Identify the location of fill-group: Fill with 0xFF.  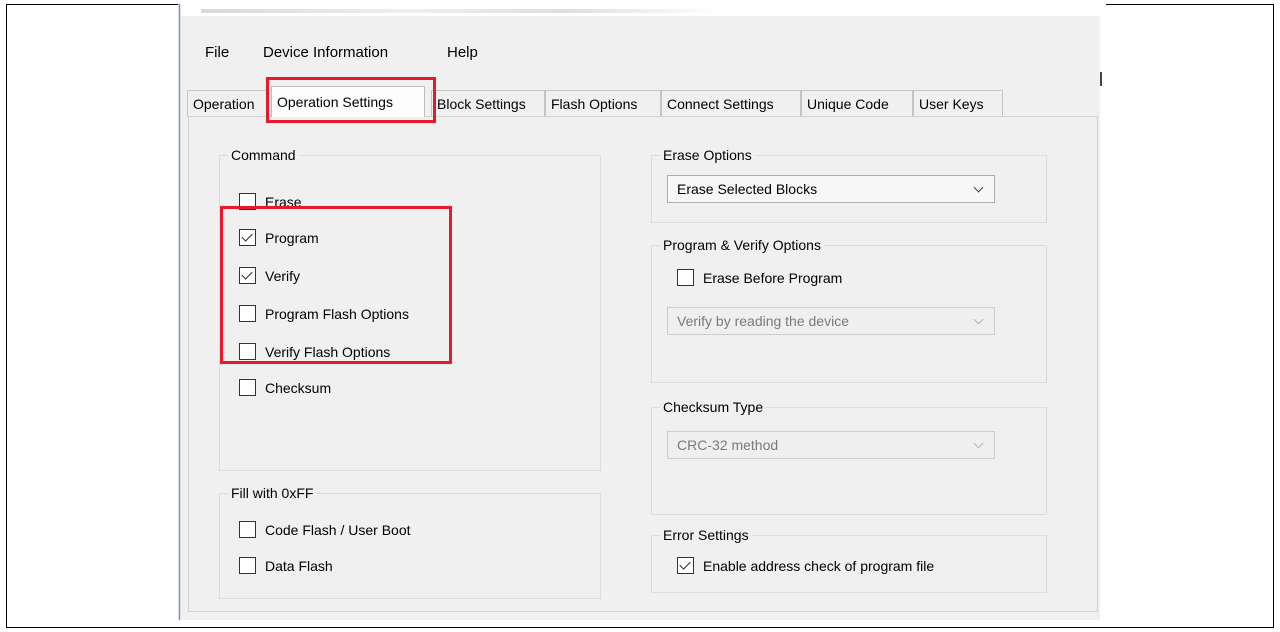
(410, 542).